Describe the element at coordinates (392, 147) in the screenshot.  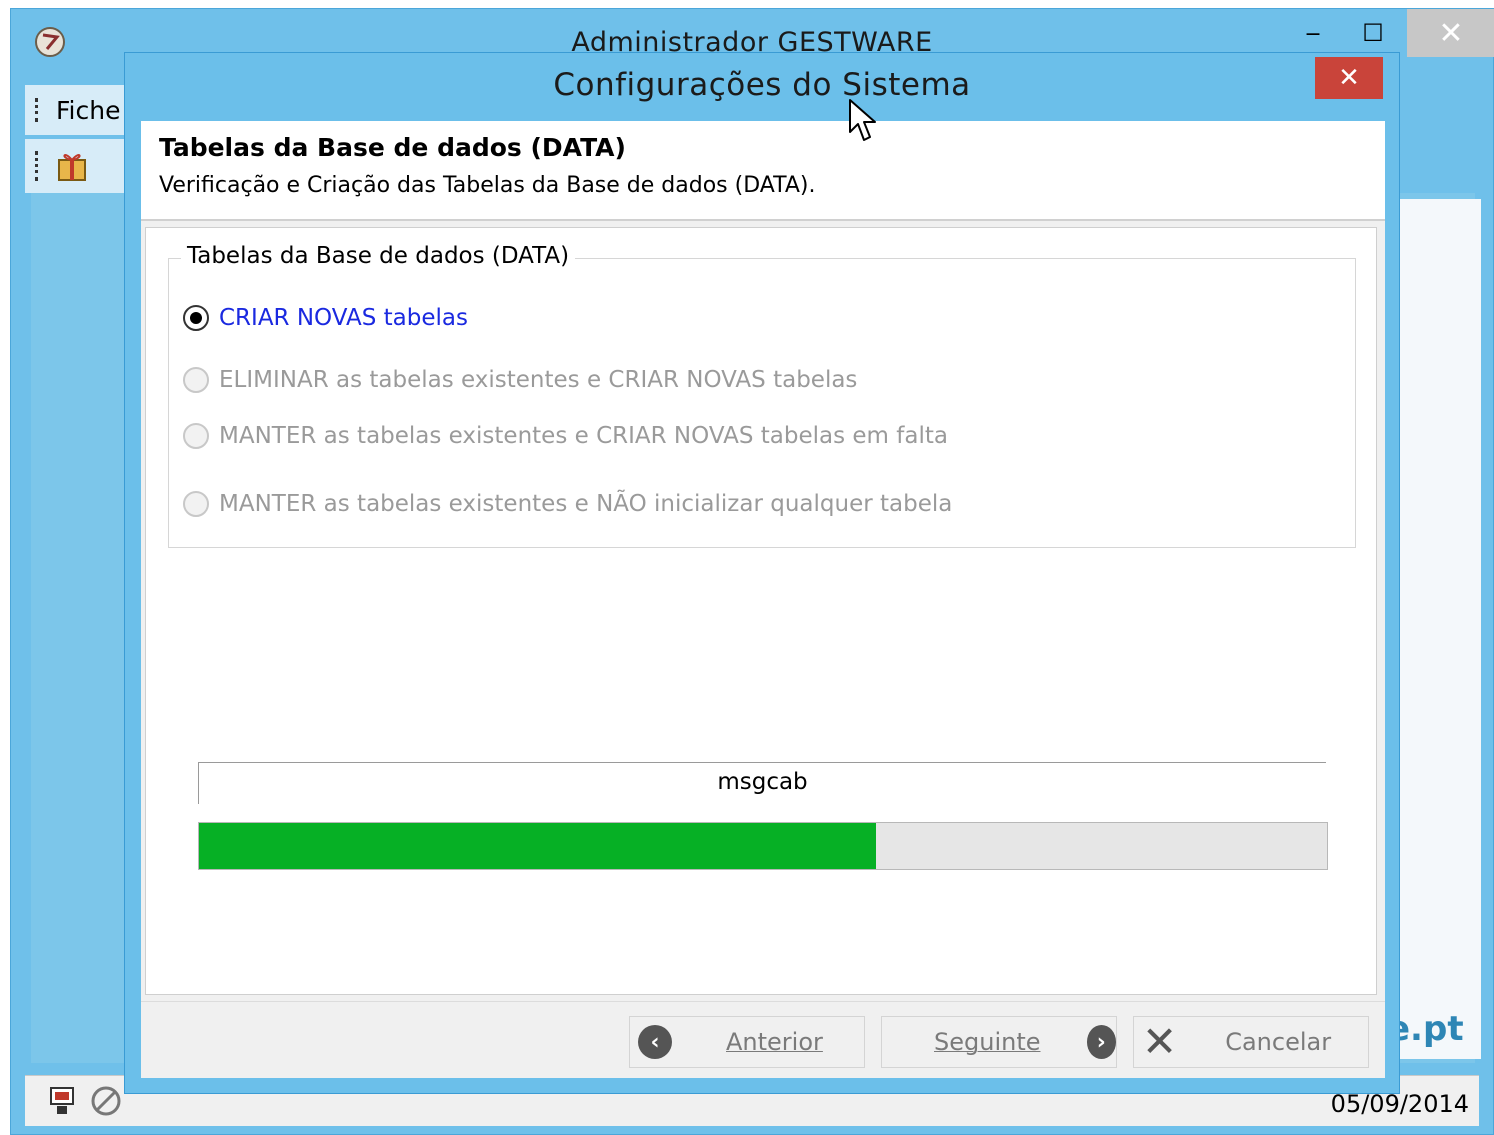
I see `header-title: Tabelas da Base de dados (DATA)` at that location.